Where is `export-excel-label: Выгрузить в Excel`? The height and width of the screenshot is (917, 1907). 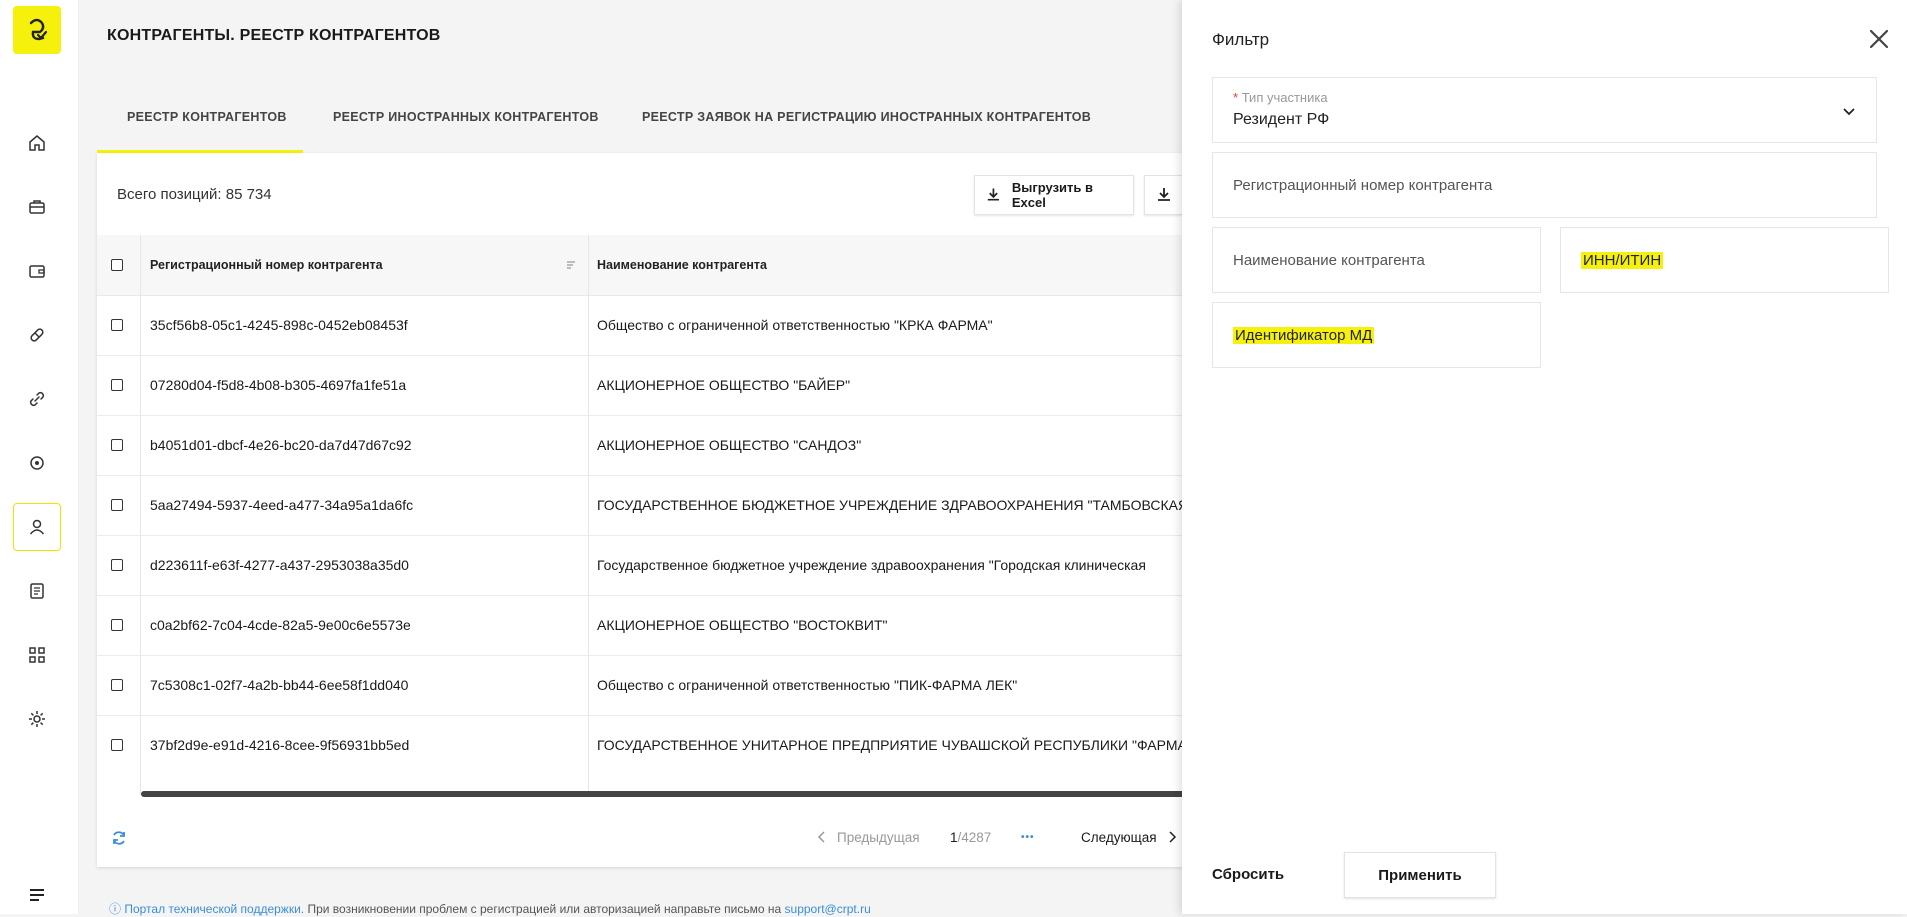 export-excel-label: Выгрузить в Excel is located at coordinates (1052, 195).